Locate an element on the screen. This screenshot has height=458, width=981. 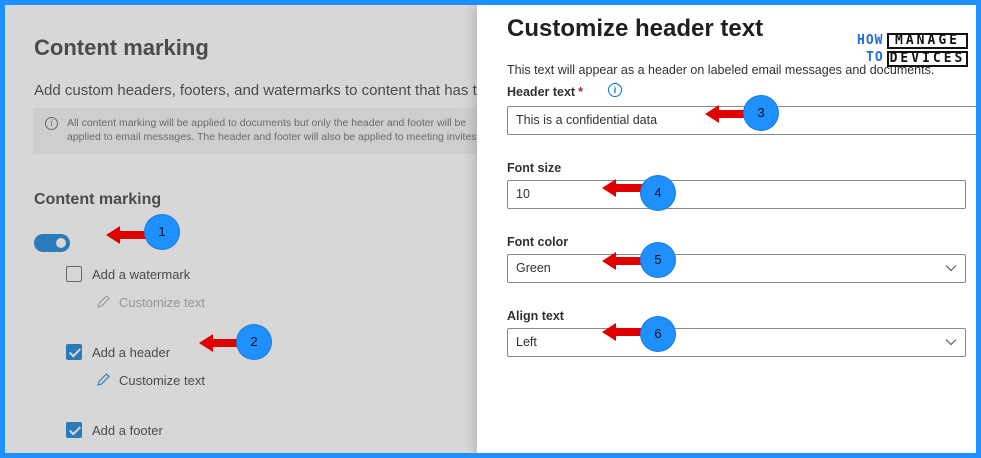
align-text-value: Left is located at coordinates (526, 342).